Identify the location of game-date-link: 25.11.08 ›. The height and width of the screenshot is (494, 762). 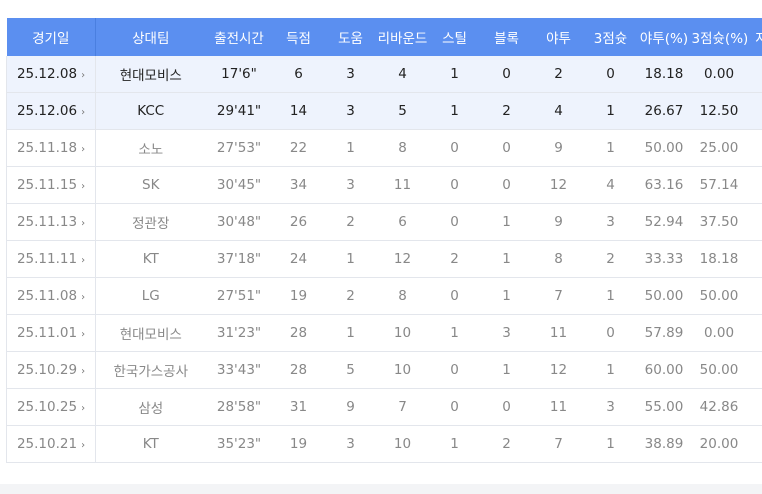
(51, 296).